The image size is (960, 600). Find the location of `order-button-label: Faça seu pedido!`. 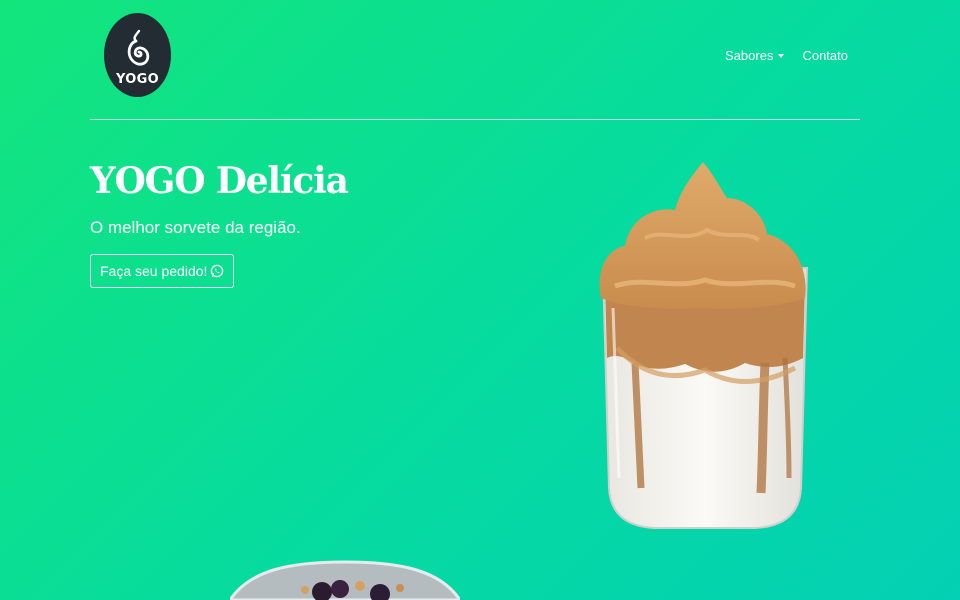

order-button-label: Faça seu pedido! is located at coordinates (154, 271).